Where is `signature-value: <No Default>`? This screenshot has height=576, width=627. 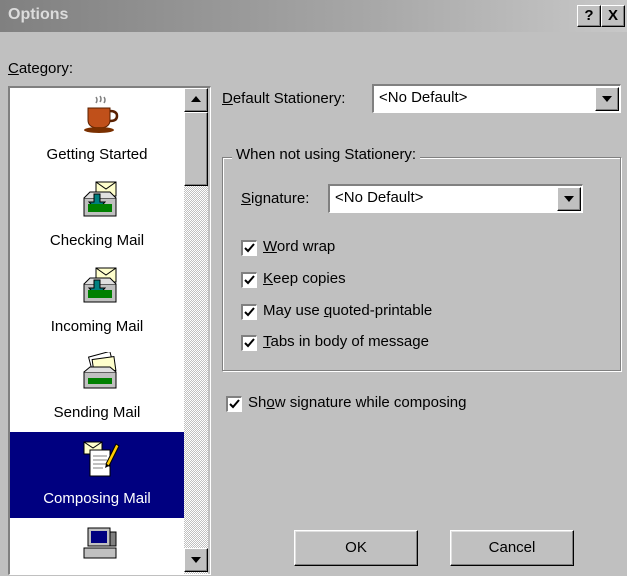 signature-value: <No Default> is located at coordinates (379, 197).